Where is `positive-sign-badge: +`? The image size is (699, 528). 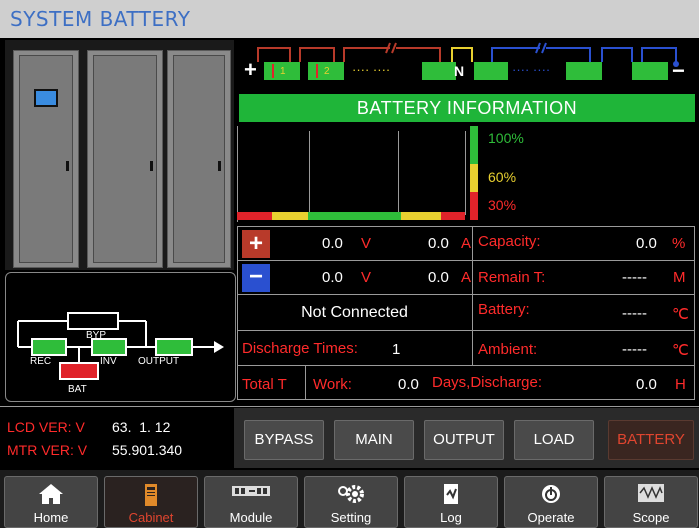
positive-sign-badge: + is located at coordinates (256, 244).